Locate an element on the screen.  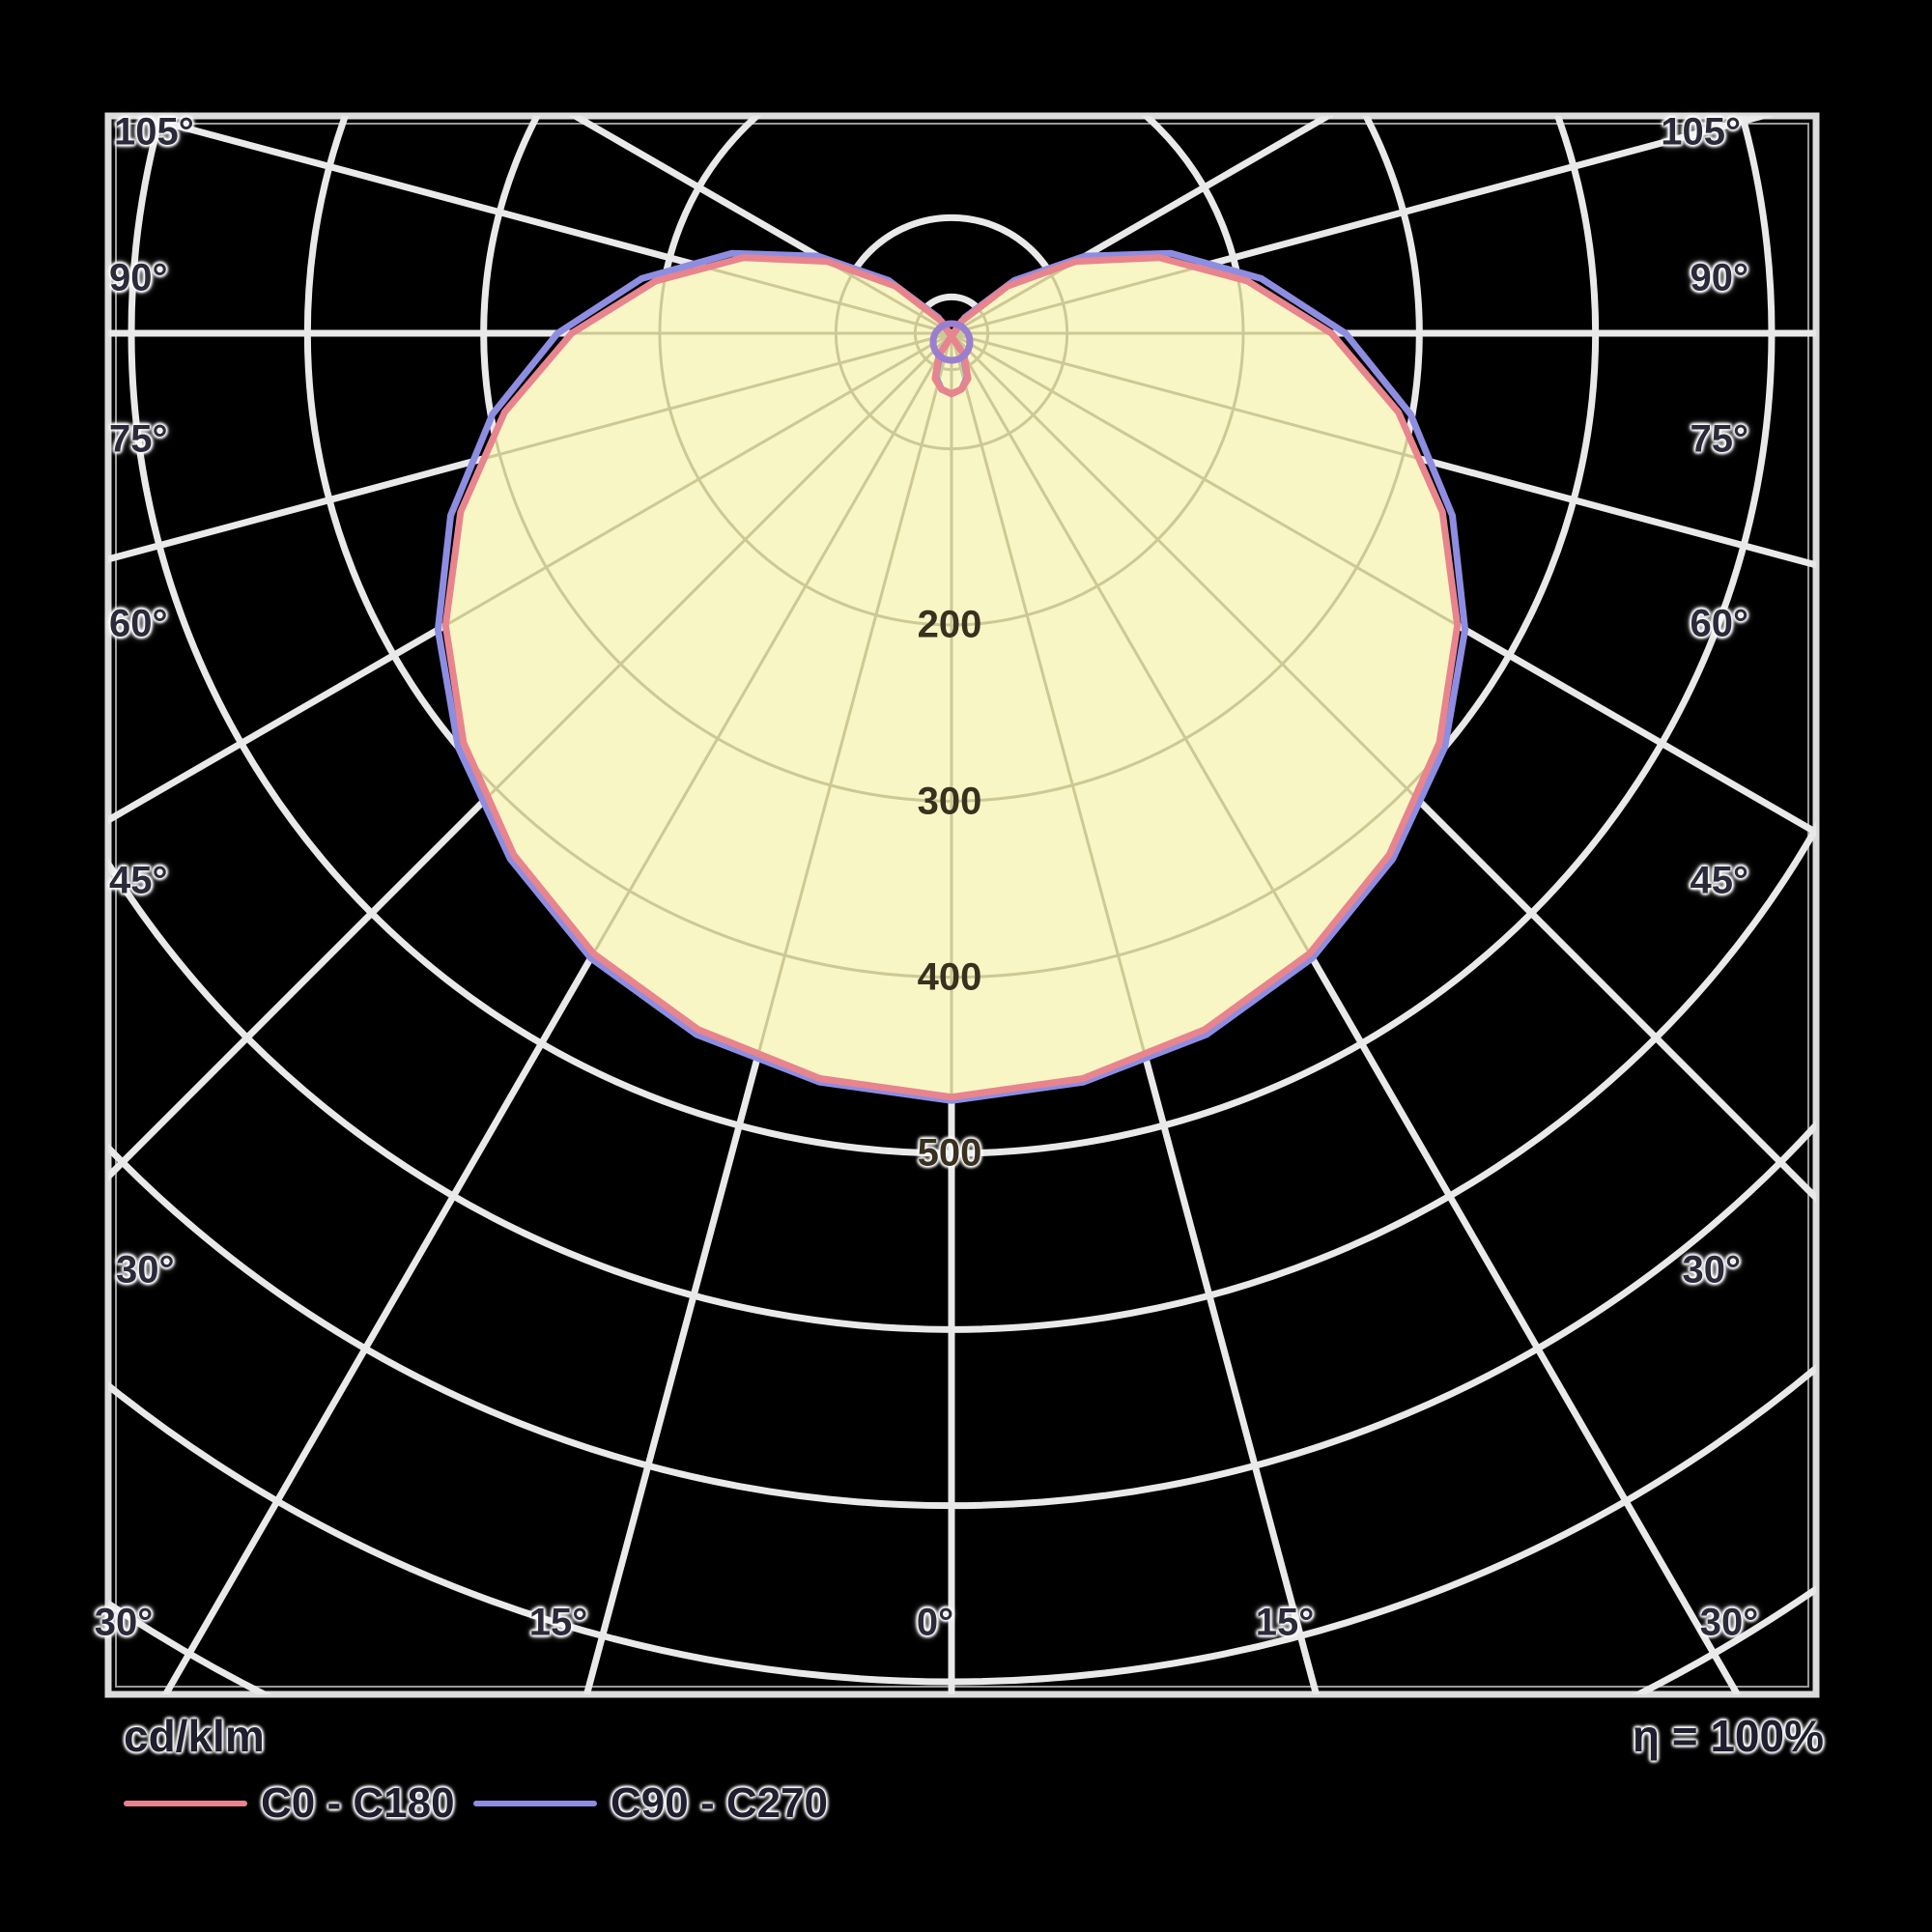
angle-label-right-0: 105° is located at coordinates (1701, 132).